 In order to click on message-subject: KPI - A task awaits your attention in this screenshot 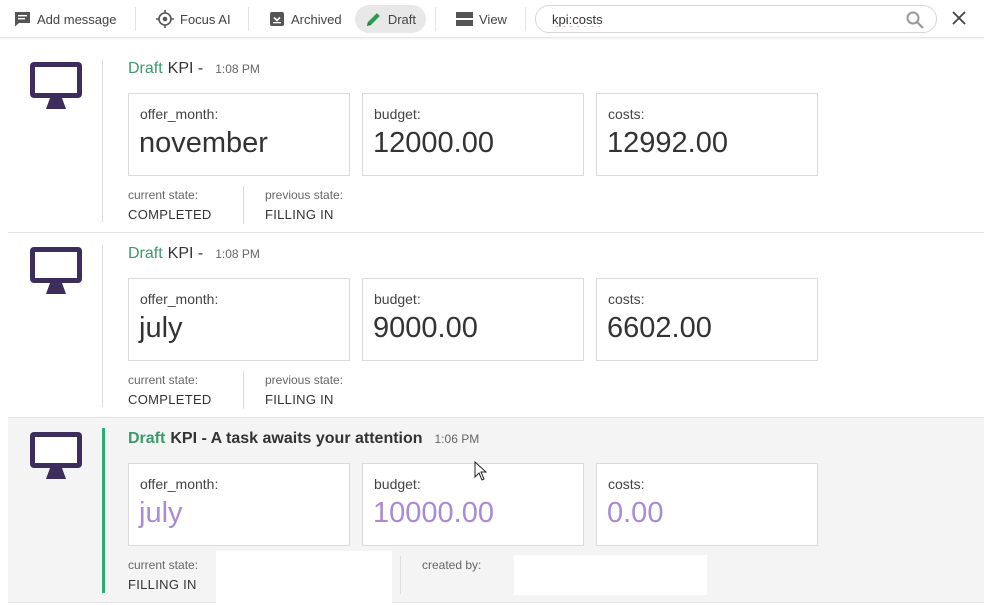, I will do `click(296, 438)`.